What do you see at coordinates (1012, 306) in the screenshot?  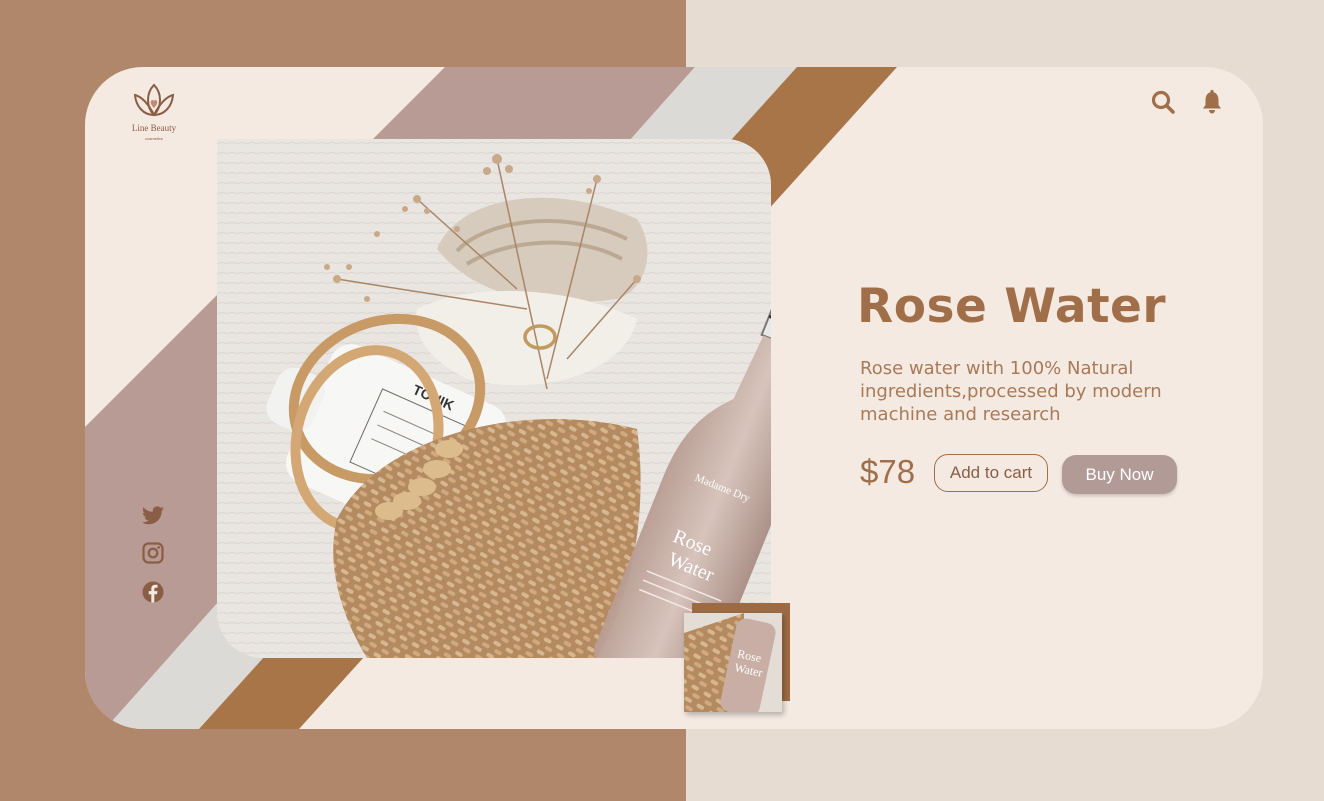 I see `product-title: Rose Water` at bounding box center [1012, 306].